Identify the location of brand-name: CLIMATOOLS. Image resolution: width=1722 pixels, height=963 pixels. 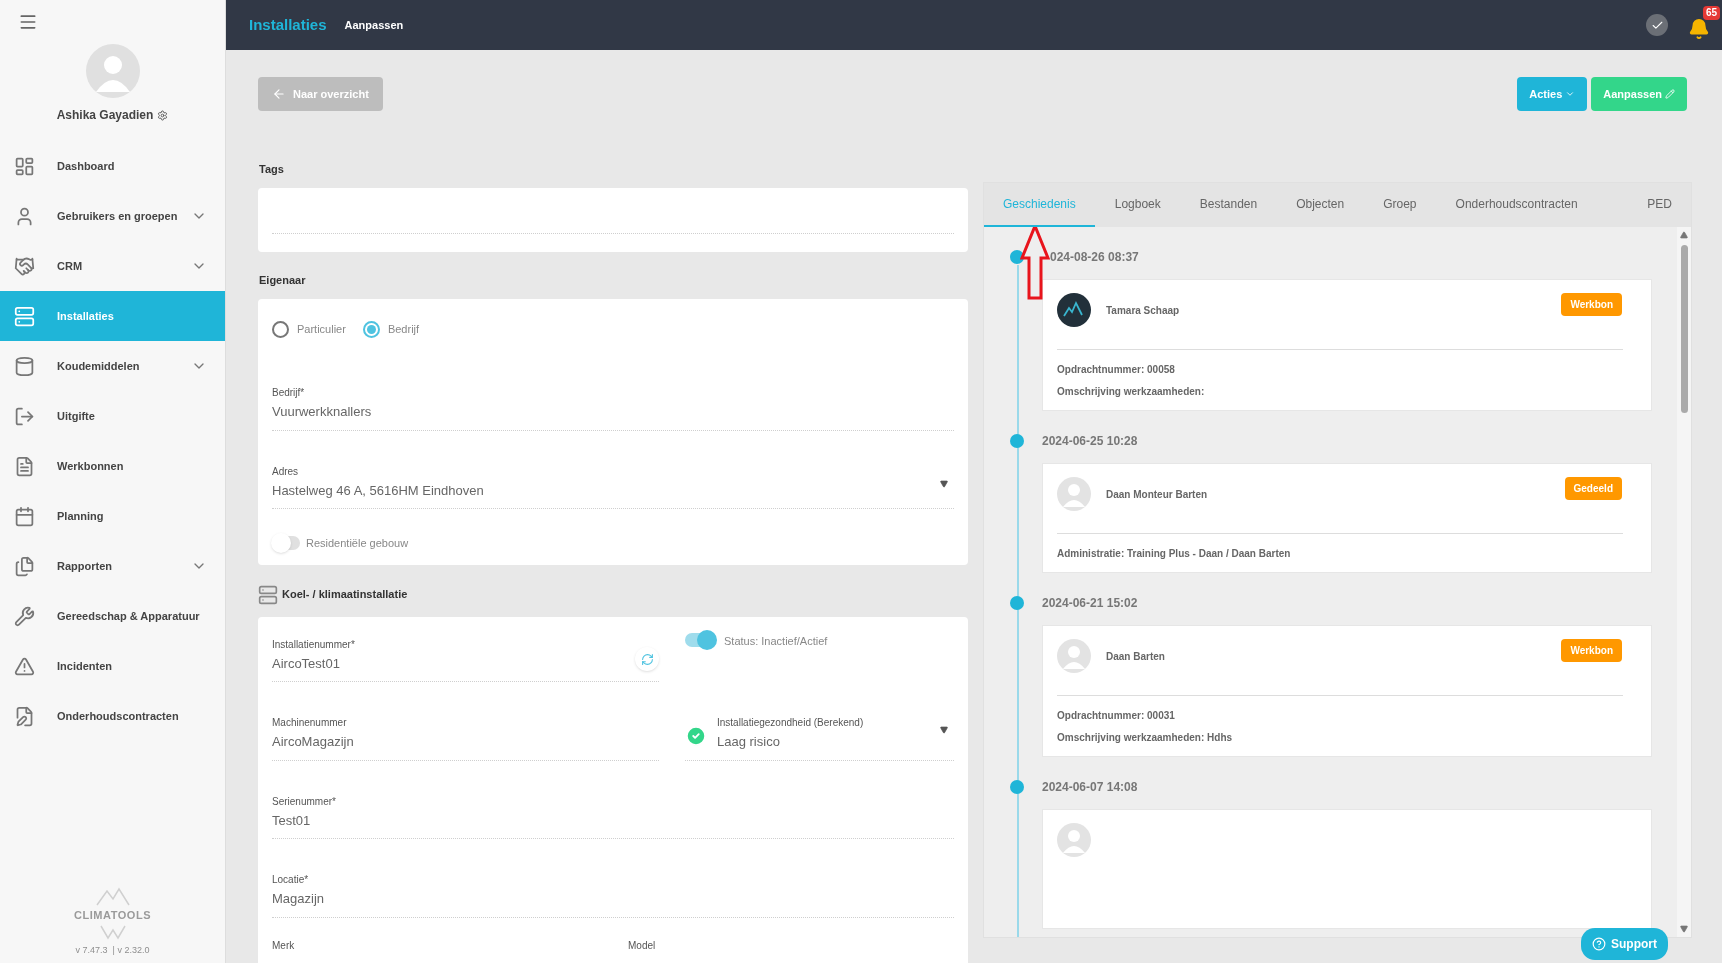
(112, 915).